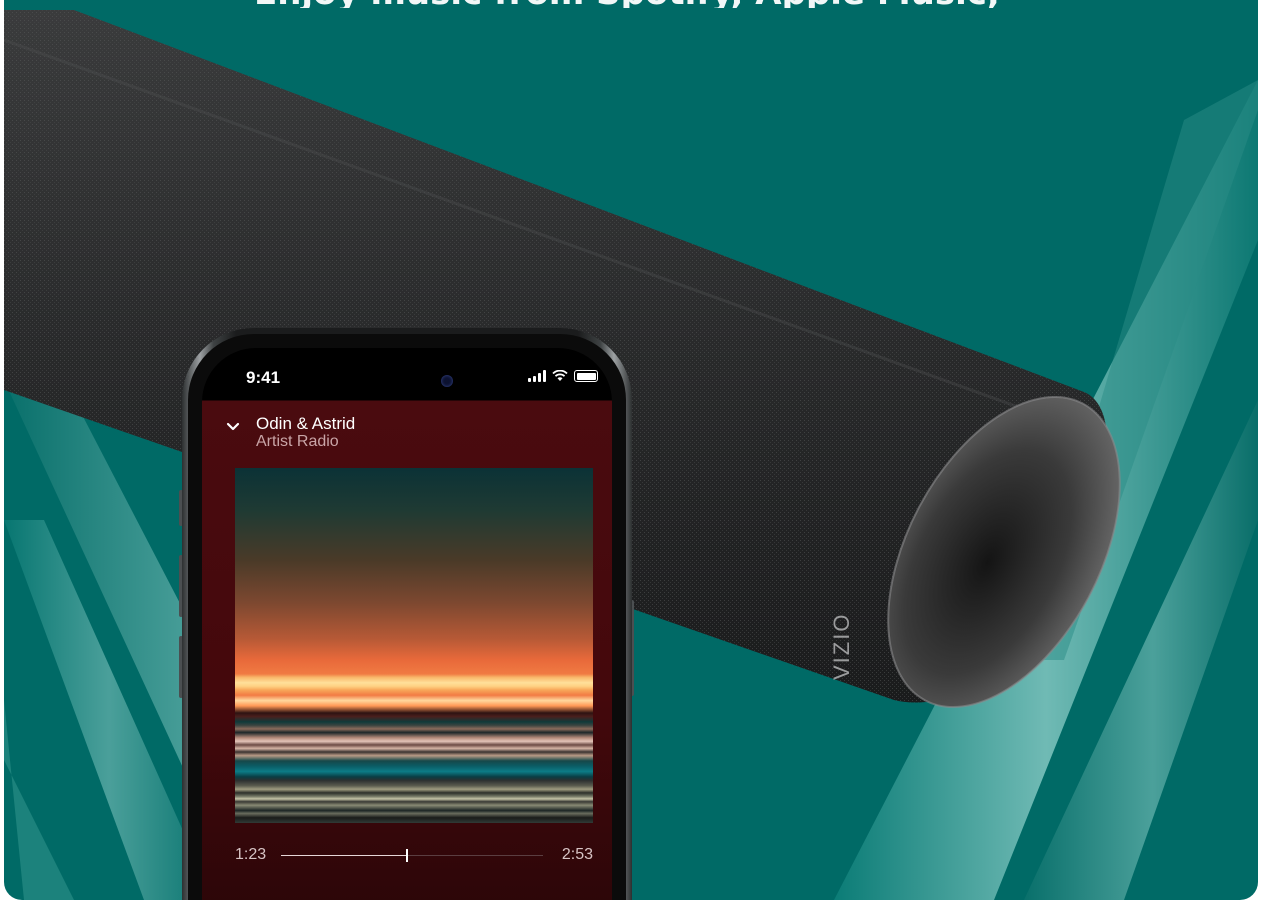 This screenshot has width=1261, height=905. I want to click on wifi-icon, so click(560, 375).